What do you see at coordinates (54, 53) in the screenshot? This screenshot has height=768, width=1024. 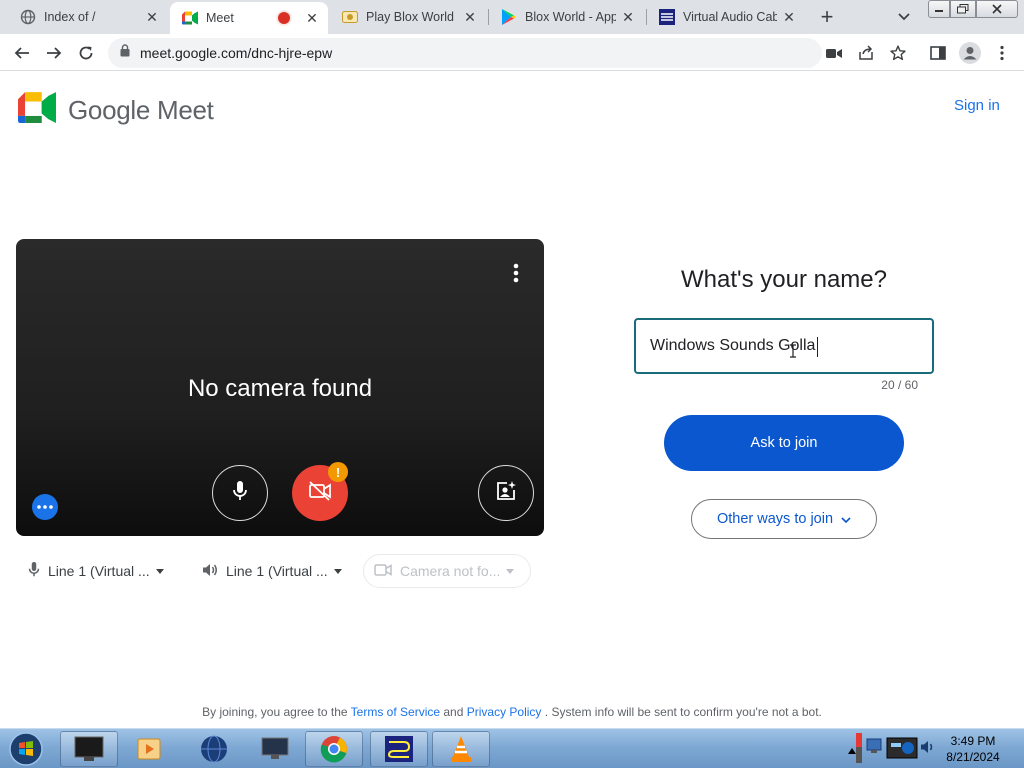 I see `forward-button` at bounding box center [54, 53].